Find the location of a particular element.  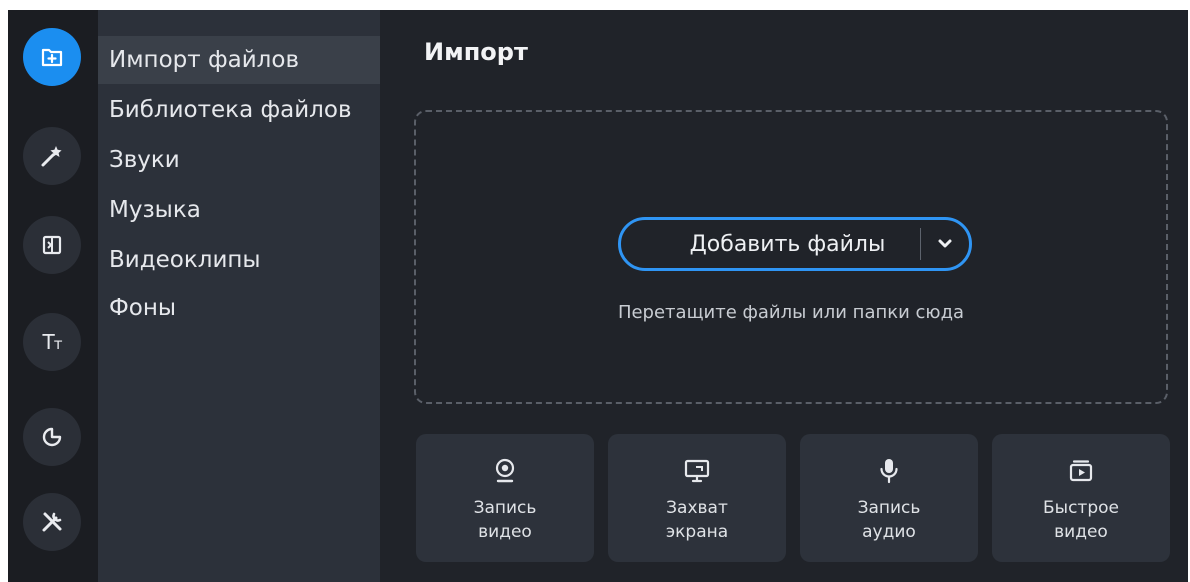

rail-transitions-button is located at coordinates (52, 245).